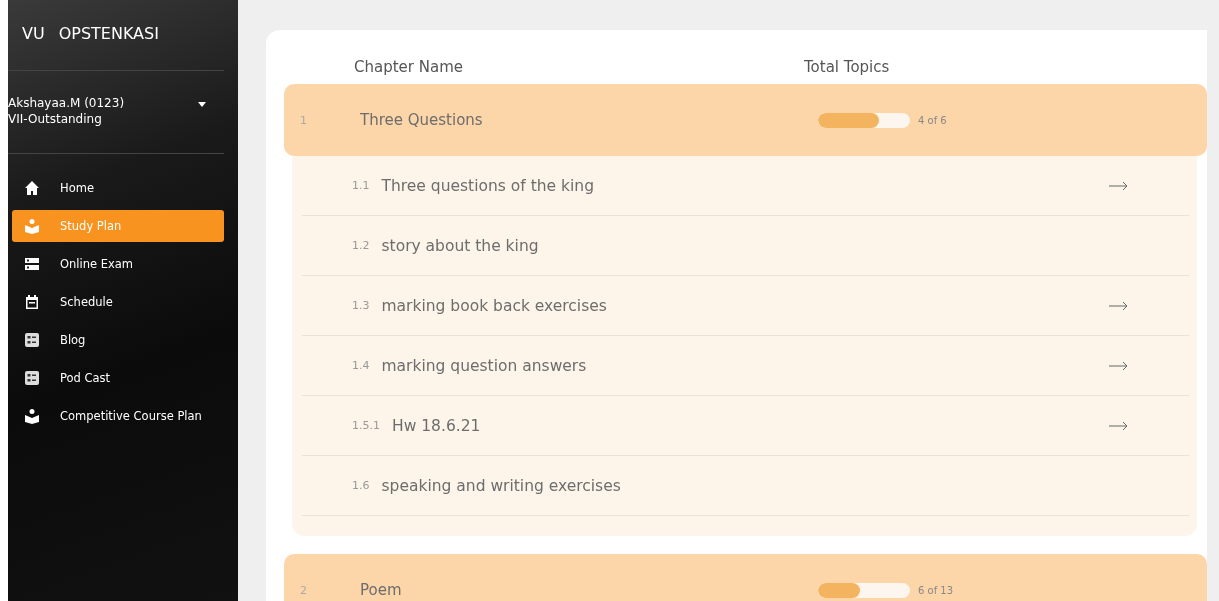  Describe the element at coordinates (108, 34) in the screenshot. I see `brand-name: OPSTENKASI` at that location.